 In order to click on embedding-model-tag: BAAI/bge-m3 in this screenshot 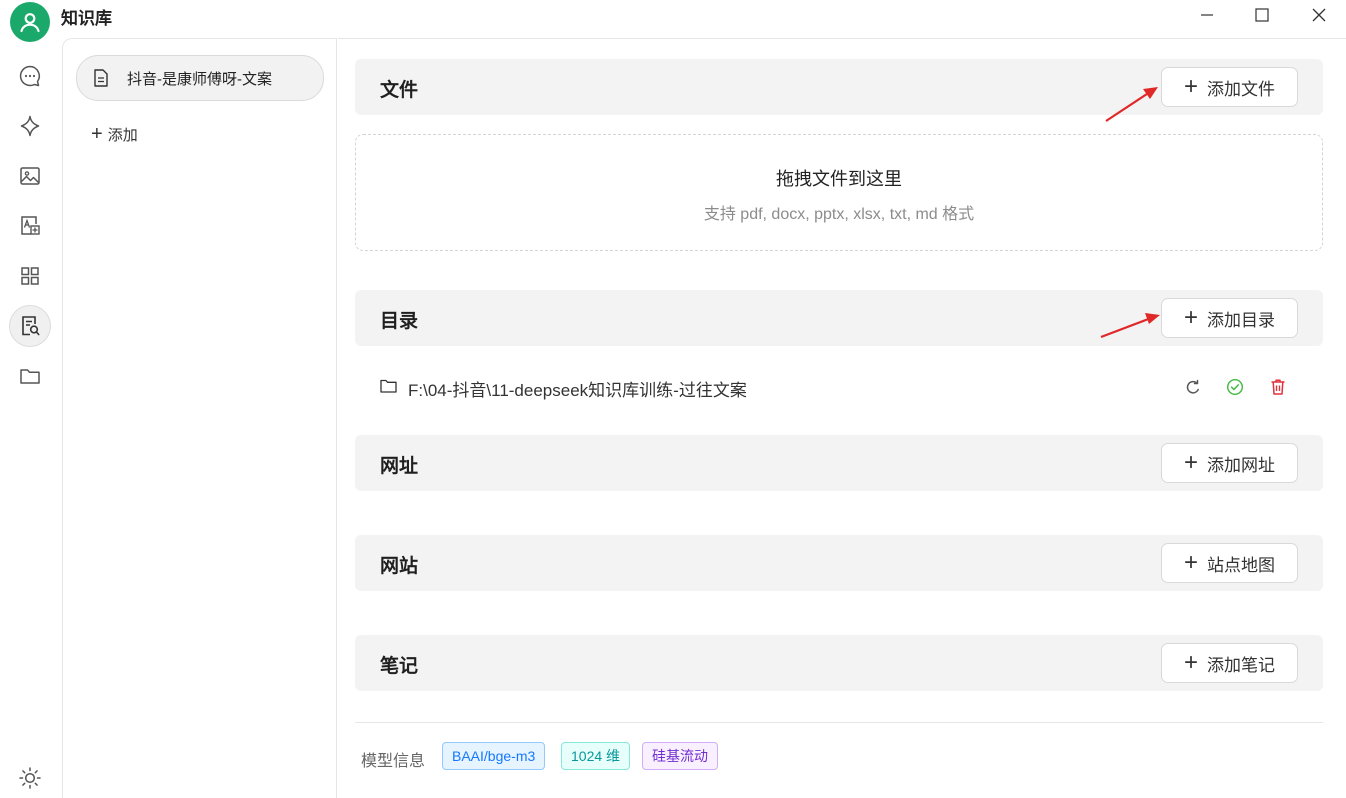, I will do `click(494, 756)`.